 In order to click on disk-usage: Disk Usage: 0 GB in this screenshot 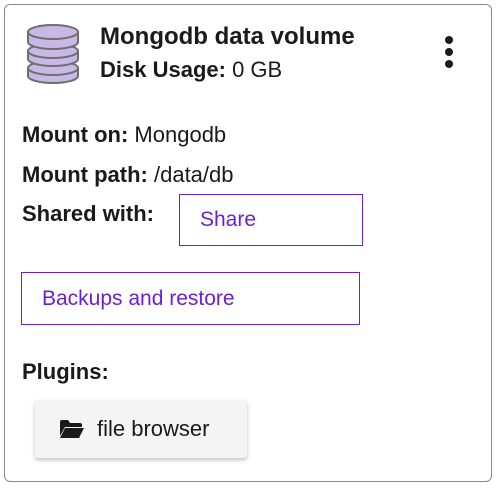, I will do `click(191, 70)`.